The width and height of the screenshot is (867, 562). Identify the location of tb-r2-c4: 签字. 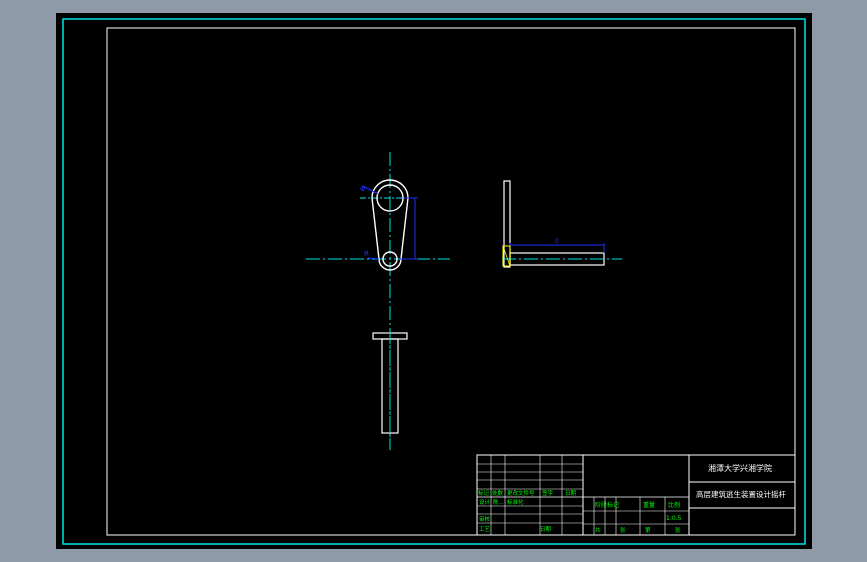
(548, 493).